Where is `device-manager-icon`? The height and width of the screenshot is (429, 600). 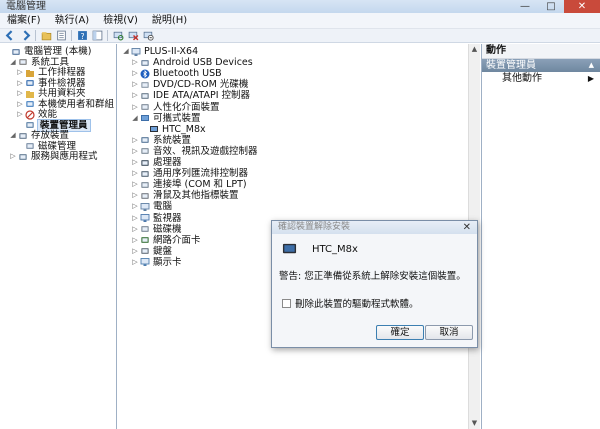
device-manager-icon is located at coordinates (29, 125).